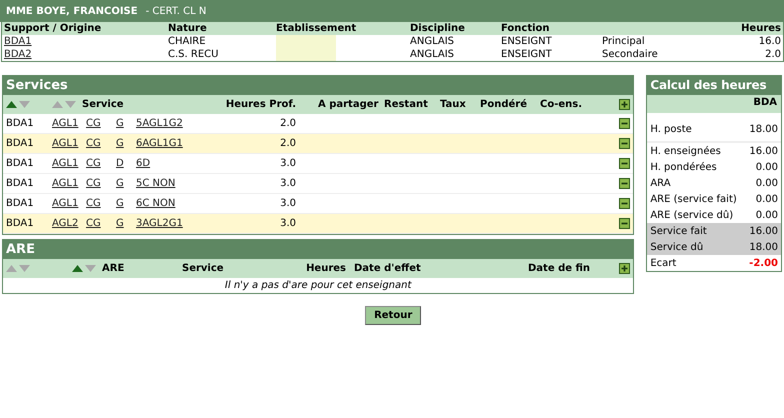 This screenshot has width=784, height=418. What do you see at coordinates (438, 28) in the screenshot?
I see `column-header: Discipline` at bounding box center [438, 28].